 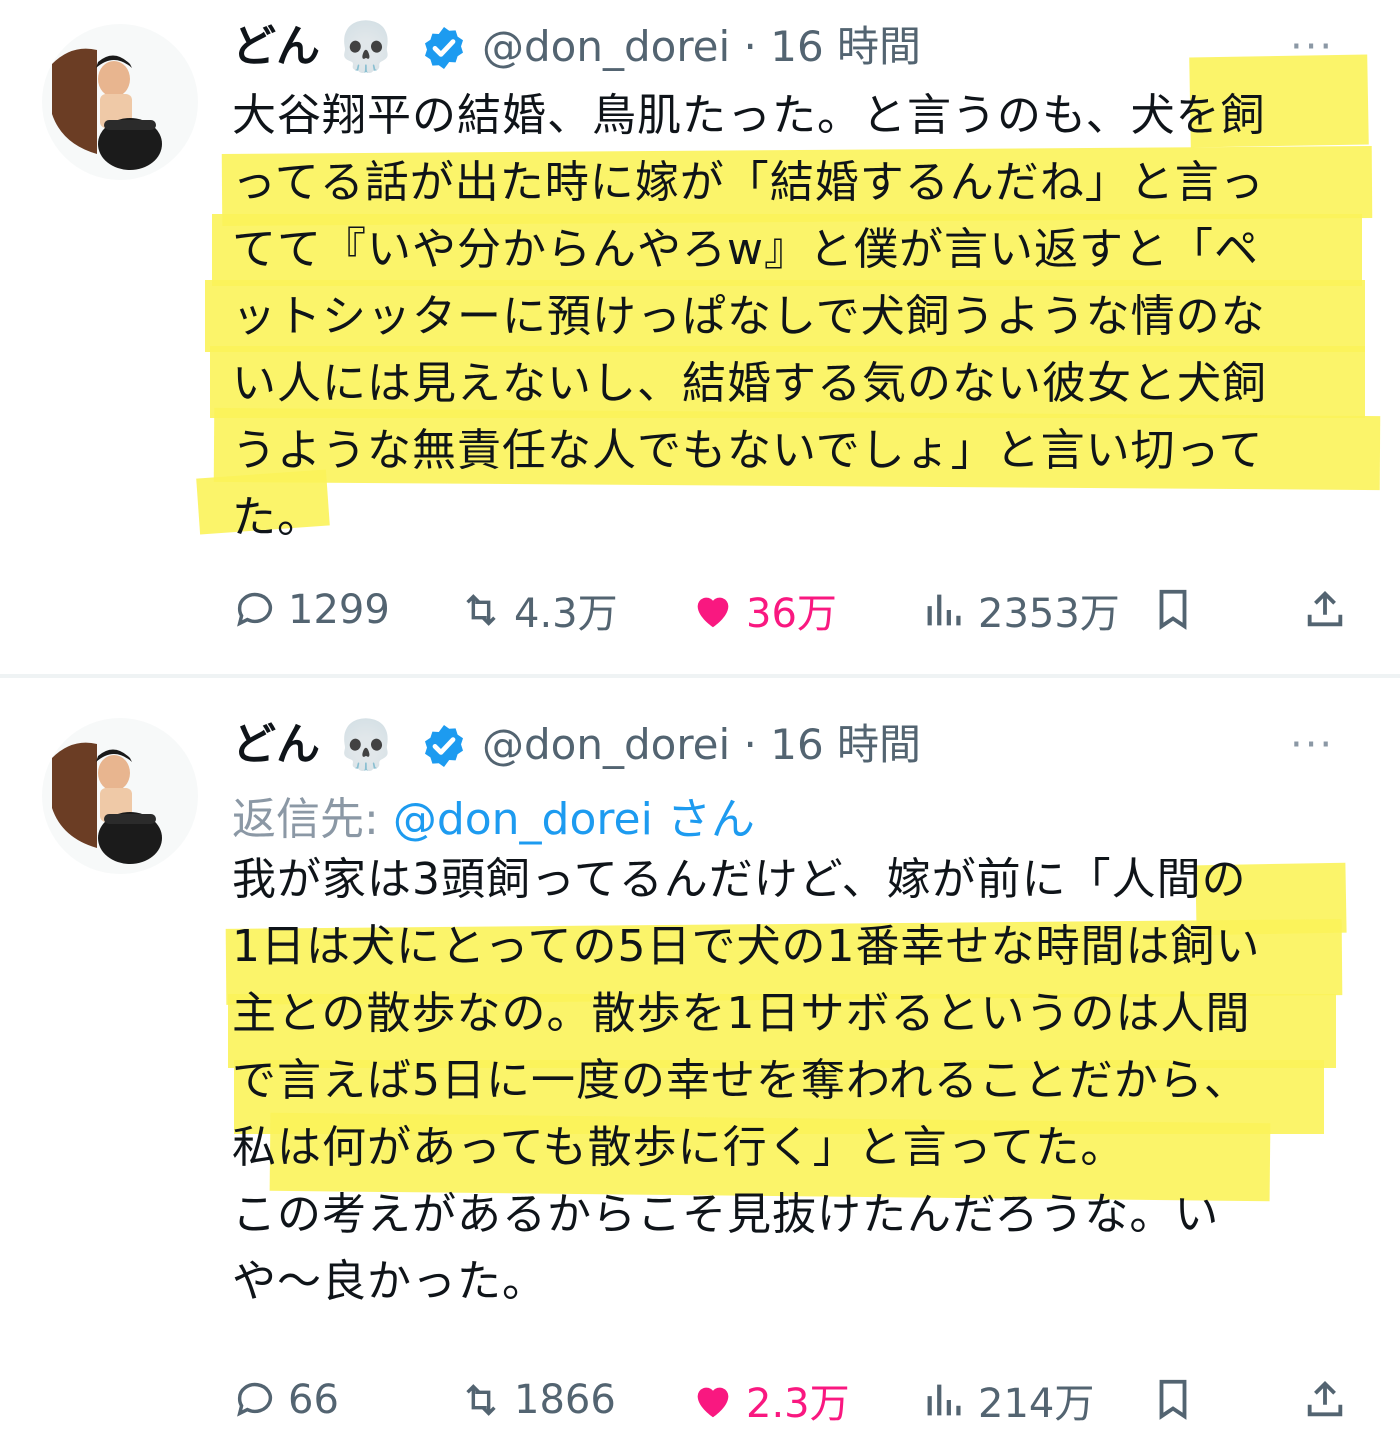 What do you see at coordinates (726, 1214) in the screenshot?
I see `tweet-line: この考えがあるからこそ見抜けたんだろうな。い` at bounding box center [726, 1214].